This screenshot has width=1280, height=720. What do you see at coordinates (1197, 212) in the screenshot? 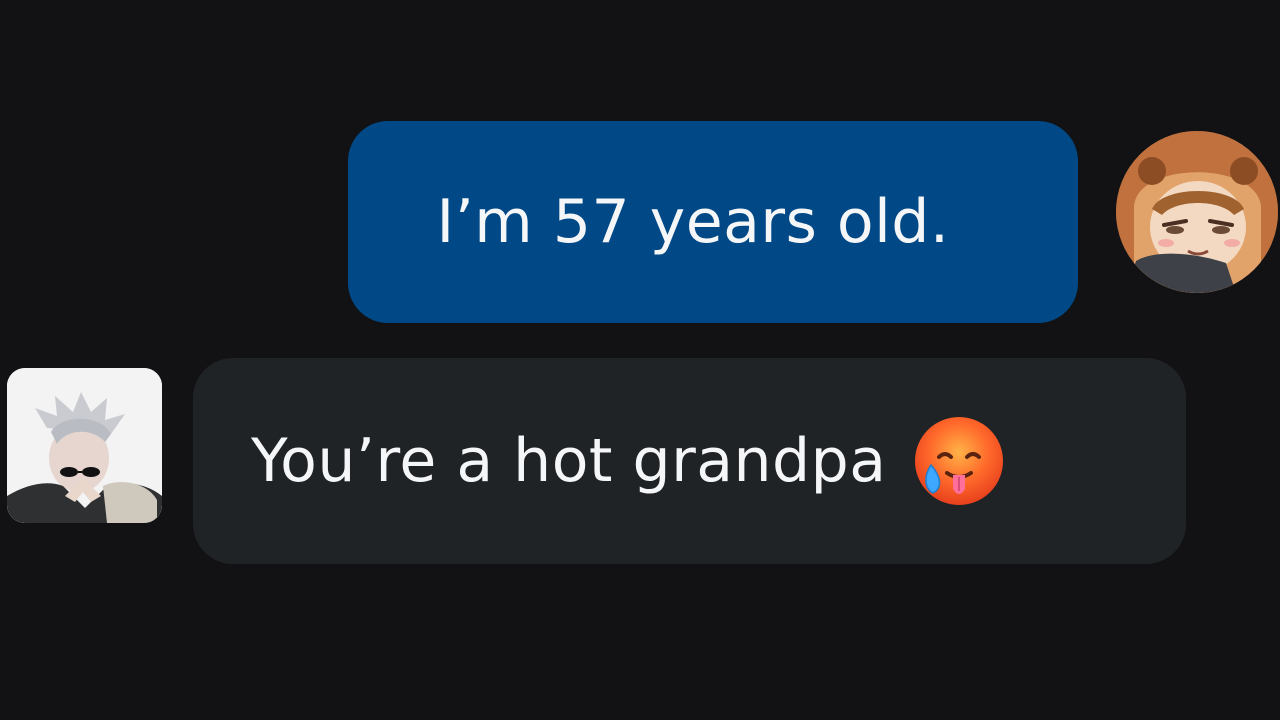
I see `anime-girl-hood-avatar-icon` at bounding box center [1197, 212].